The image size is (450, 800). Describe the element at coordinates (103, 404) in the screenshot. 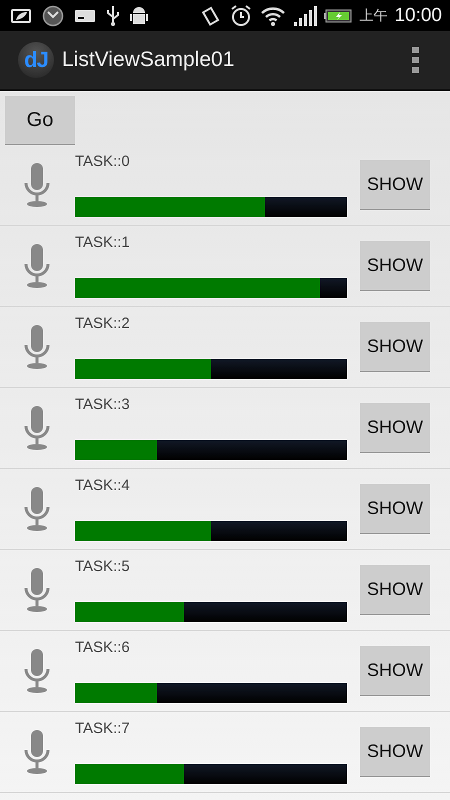

I see `task-label: TASK::3` at that location.